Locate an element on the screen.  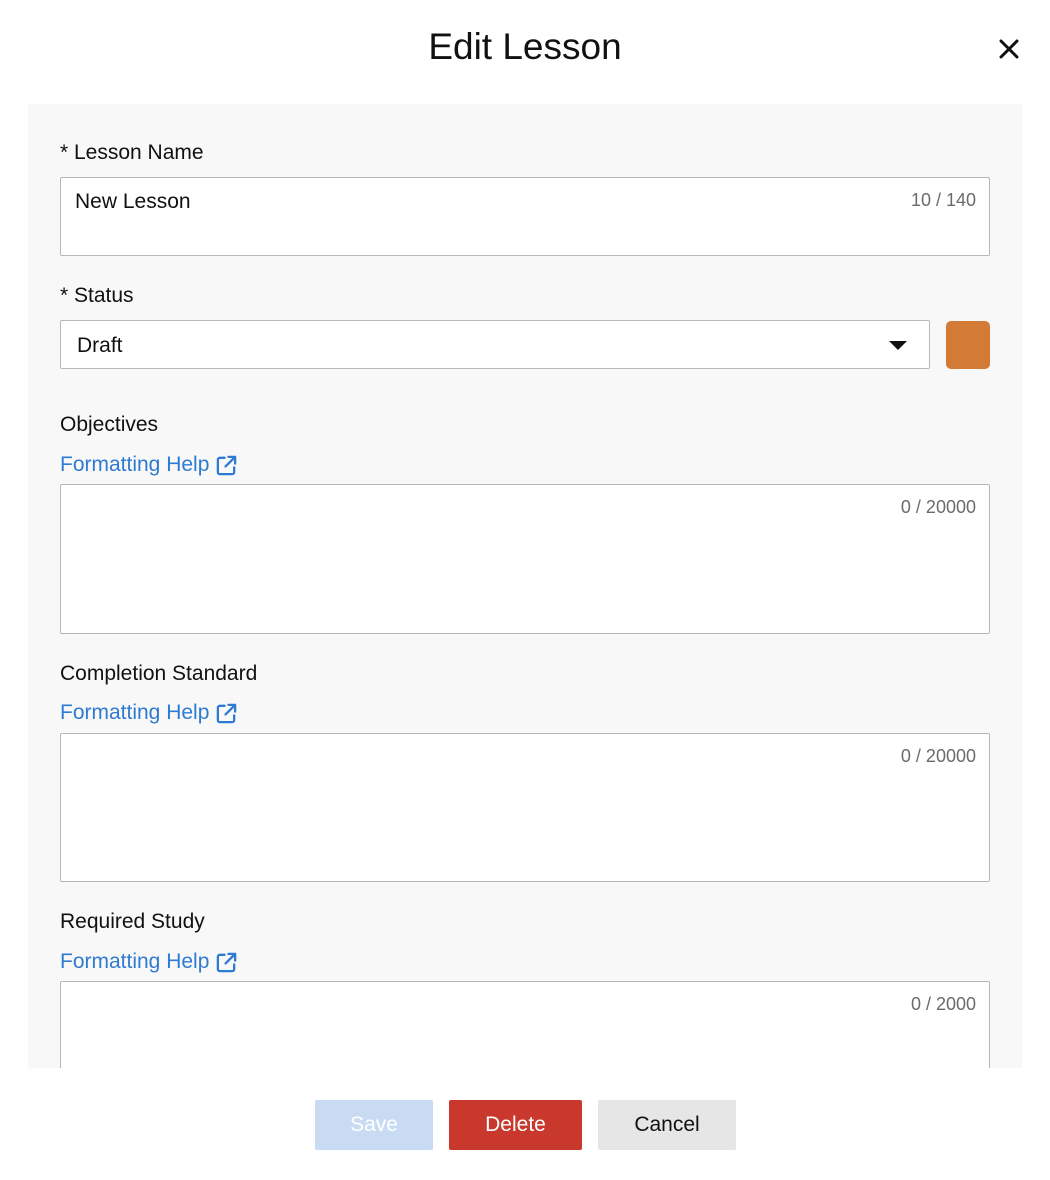
required-study-textarea: 0 / 2000 is located at coordinates (525, 1024).